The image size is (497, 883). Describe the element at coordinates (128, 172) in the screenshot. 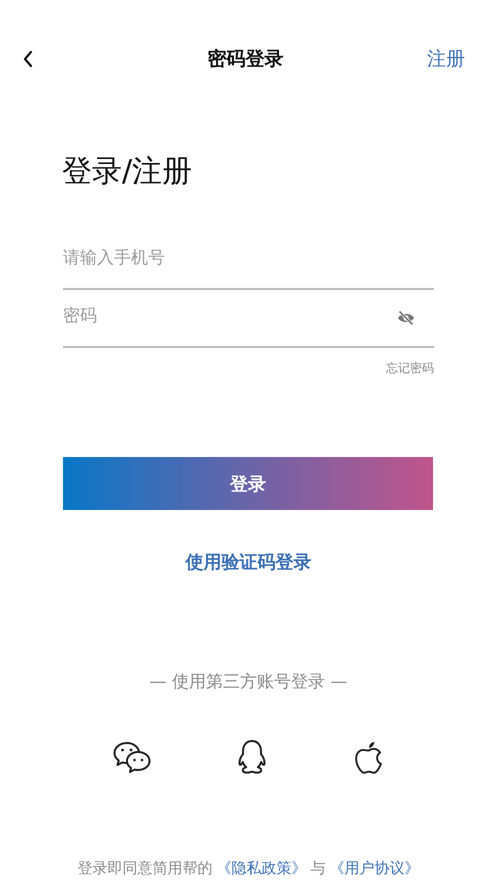

I see `heading: 登录/注册` at that location.